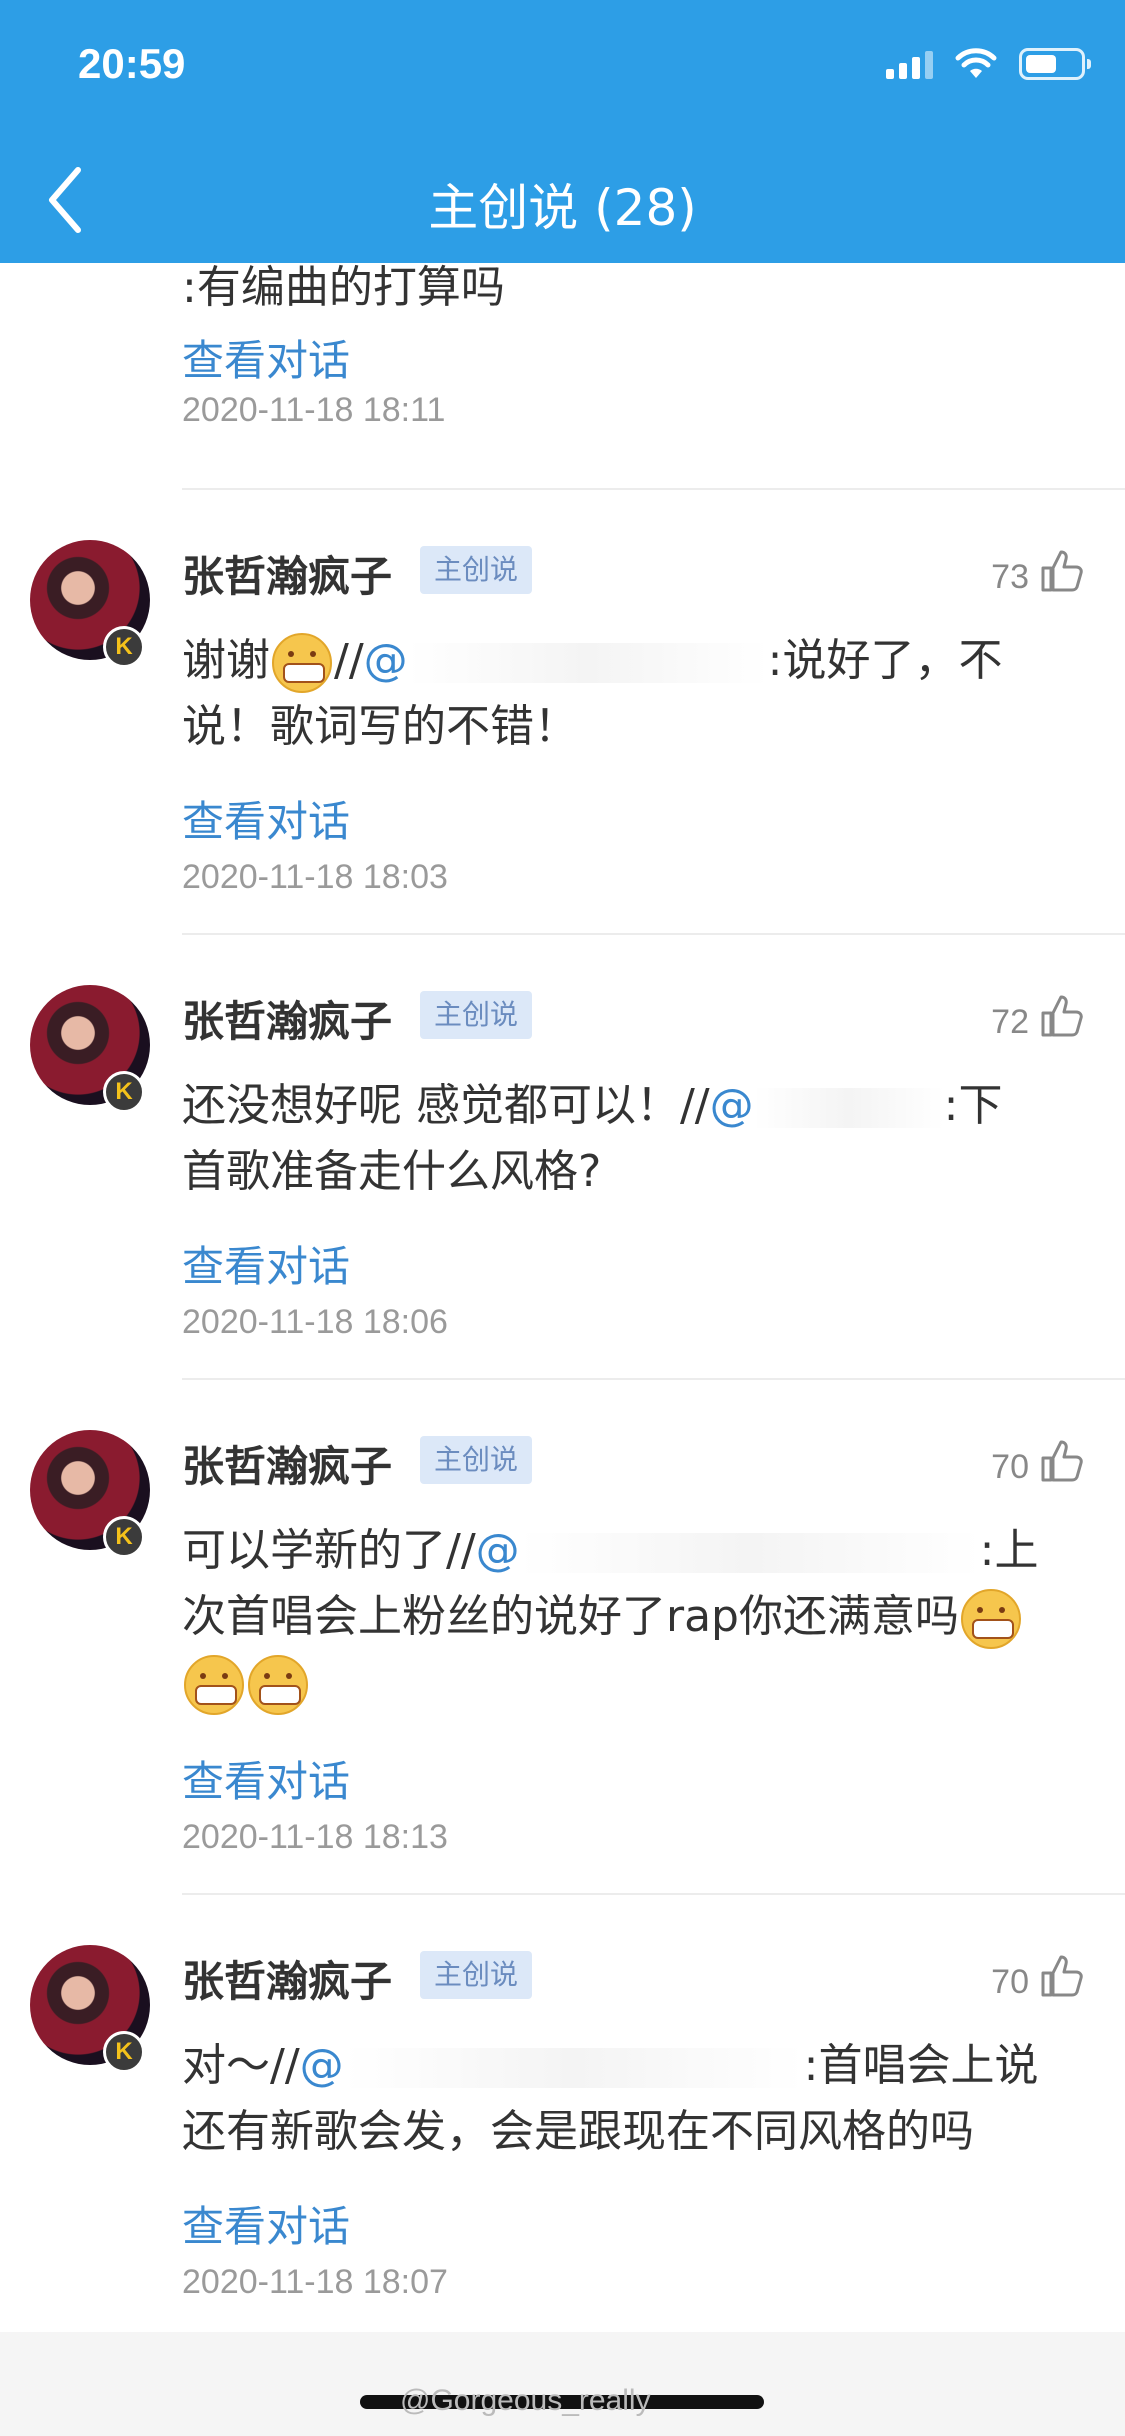 This screenshot has height=2436, width=1125. I want to click on status-icons, so click(988, 64).